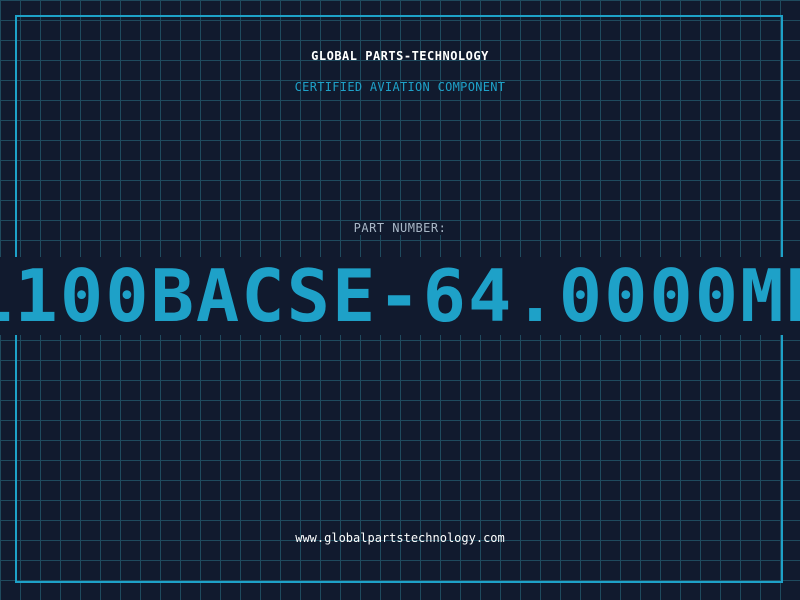 This screenshot has height=600, width=800. I want to click on certification-subtitle: CERTIFIED AVIATION COMPONENT, so click(400, 87).